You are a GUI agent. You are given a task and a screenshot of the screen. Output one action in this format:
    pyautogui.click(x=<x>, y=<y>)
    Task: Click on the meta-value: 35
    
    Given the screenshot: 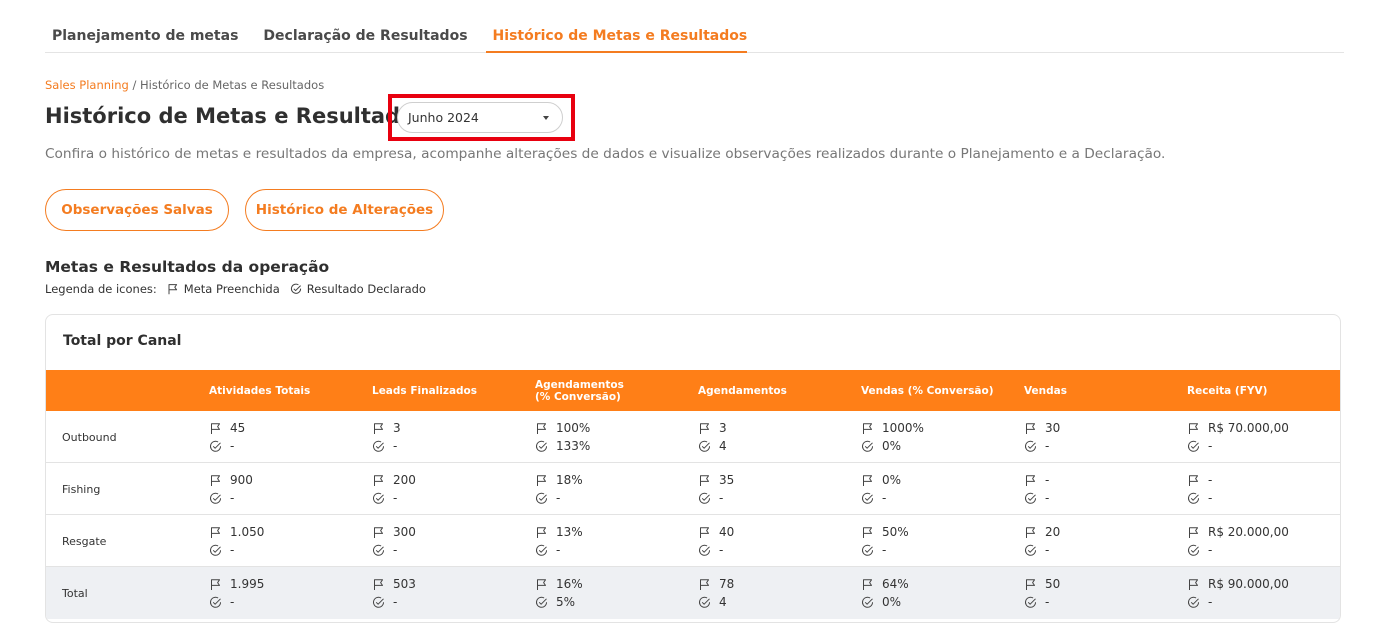 What is the action you would take?
    pyautogui.click(x=716, y=480)
    